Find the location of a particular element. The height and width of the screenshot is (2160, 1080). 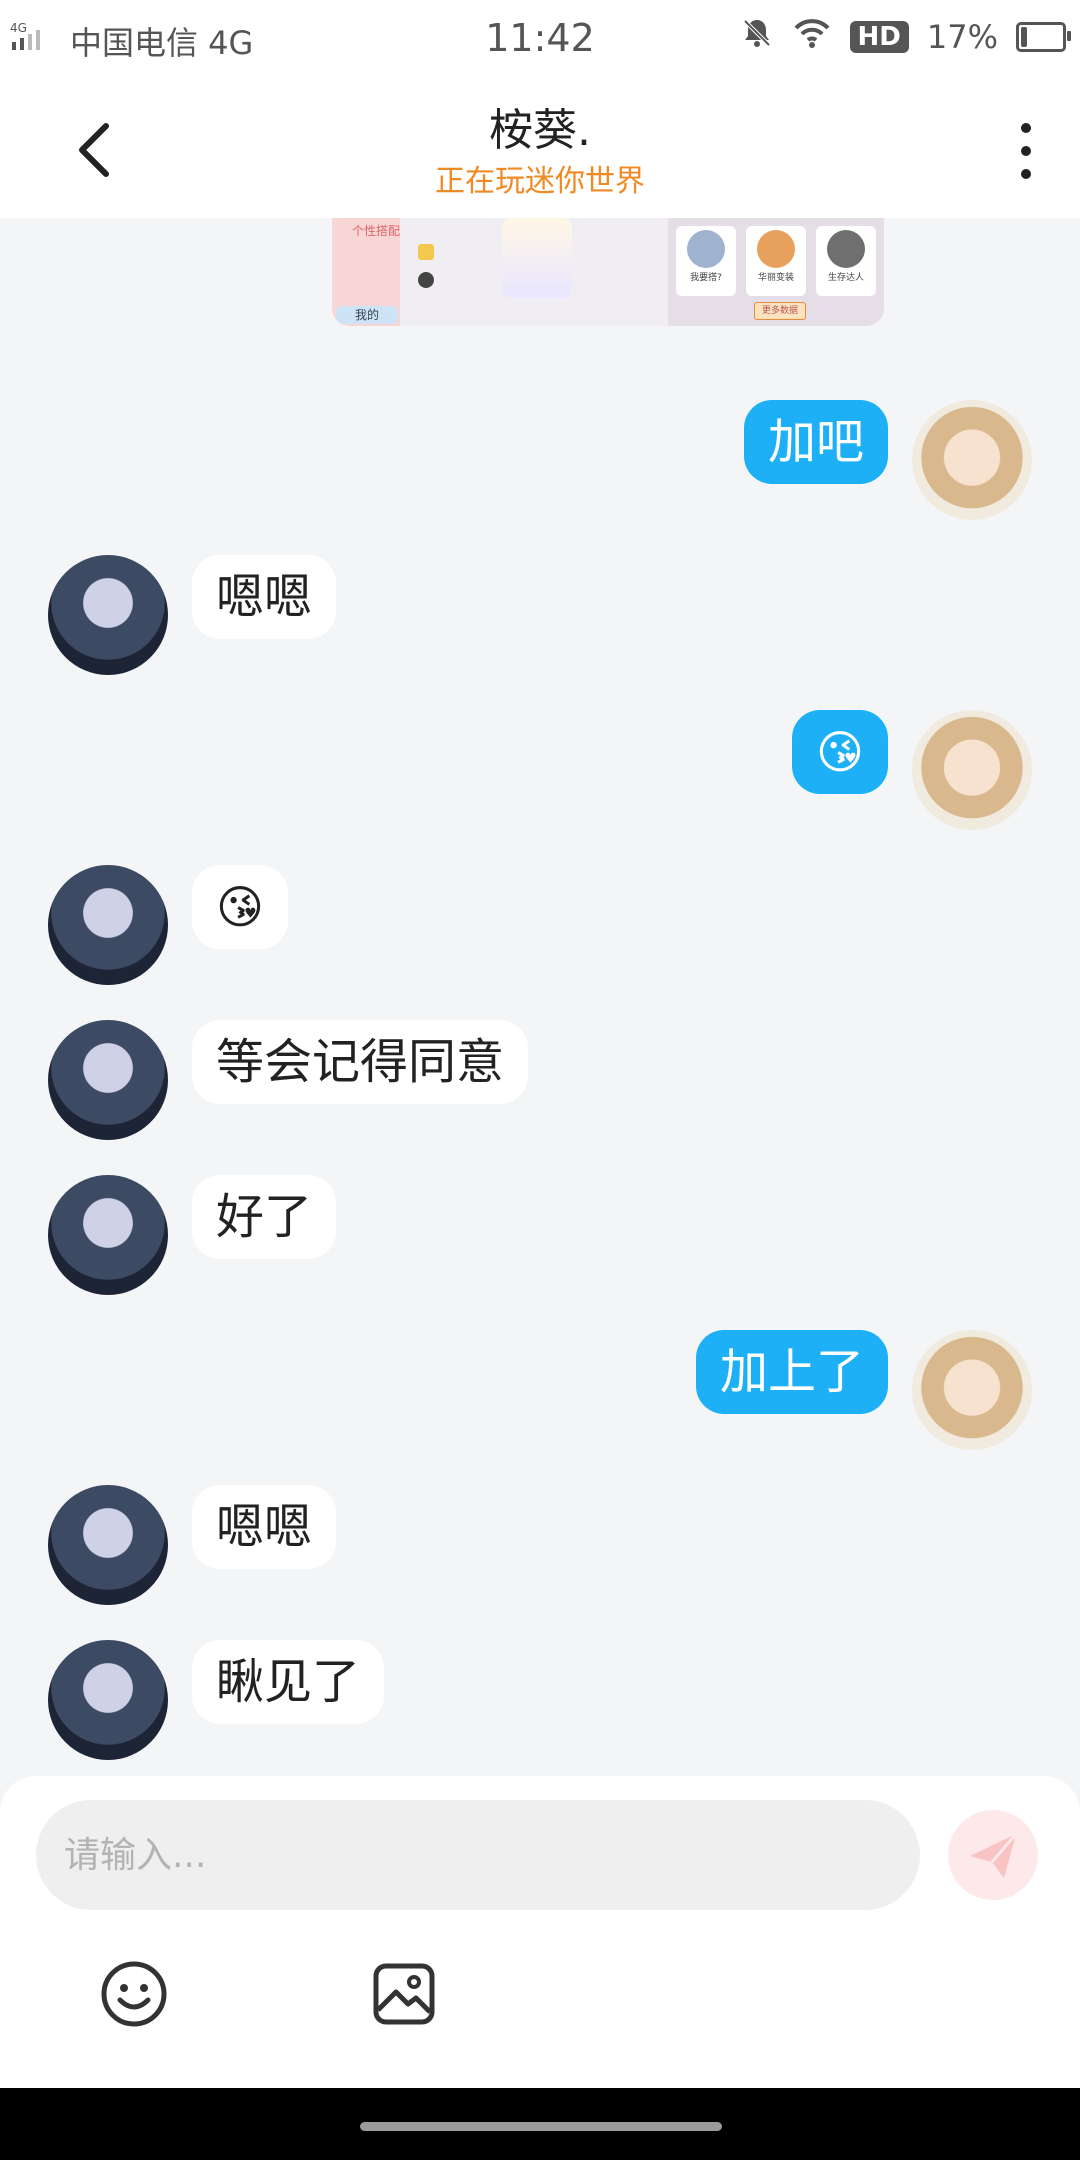

image-button is located at coordinates (404, 1994).